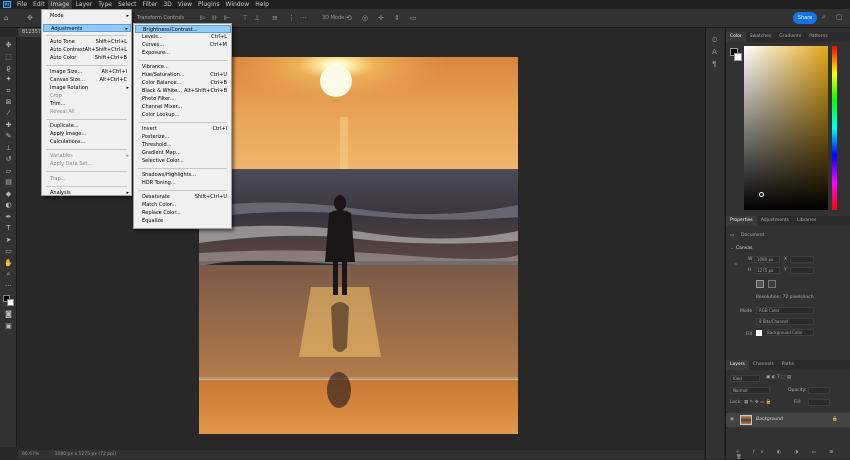 The height and width of the screenshot is (460, 850). Describe the element at coordinates (87, 96) in the screenshot. I see `menu-item-crop: Crop` at that location.